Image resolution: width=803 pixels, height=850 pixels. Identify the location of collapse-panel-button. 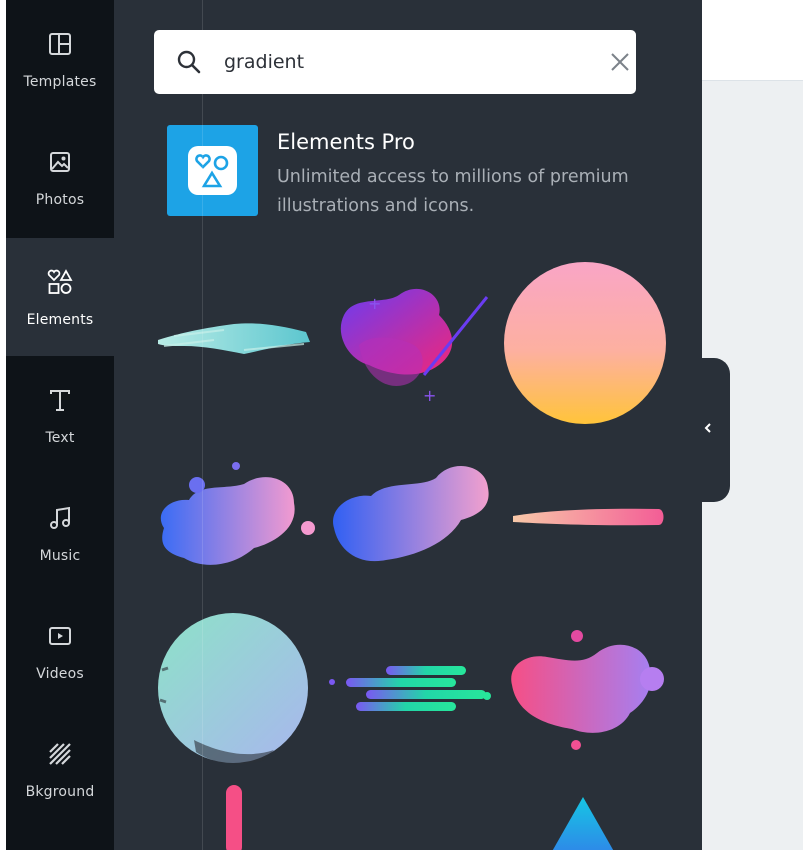
(714, 430).